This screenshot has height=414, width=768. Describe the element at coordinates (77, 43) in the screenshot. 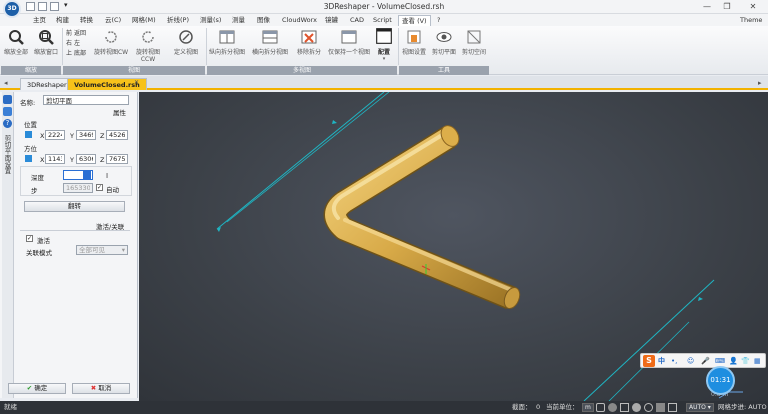

I see `view-left-button: 左` at that location.